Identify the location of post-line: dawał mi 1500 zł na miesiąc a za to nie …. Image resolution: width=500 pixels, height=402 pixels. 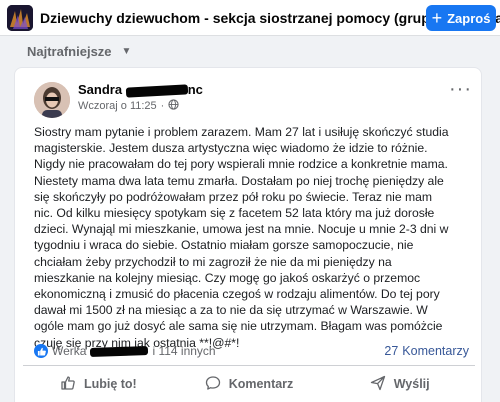
(231, 310).